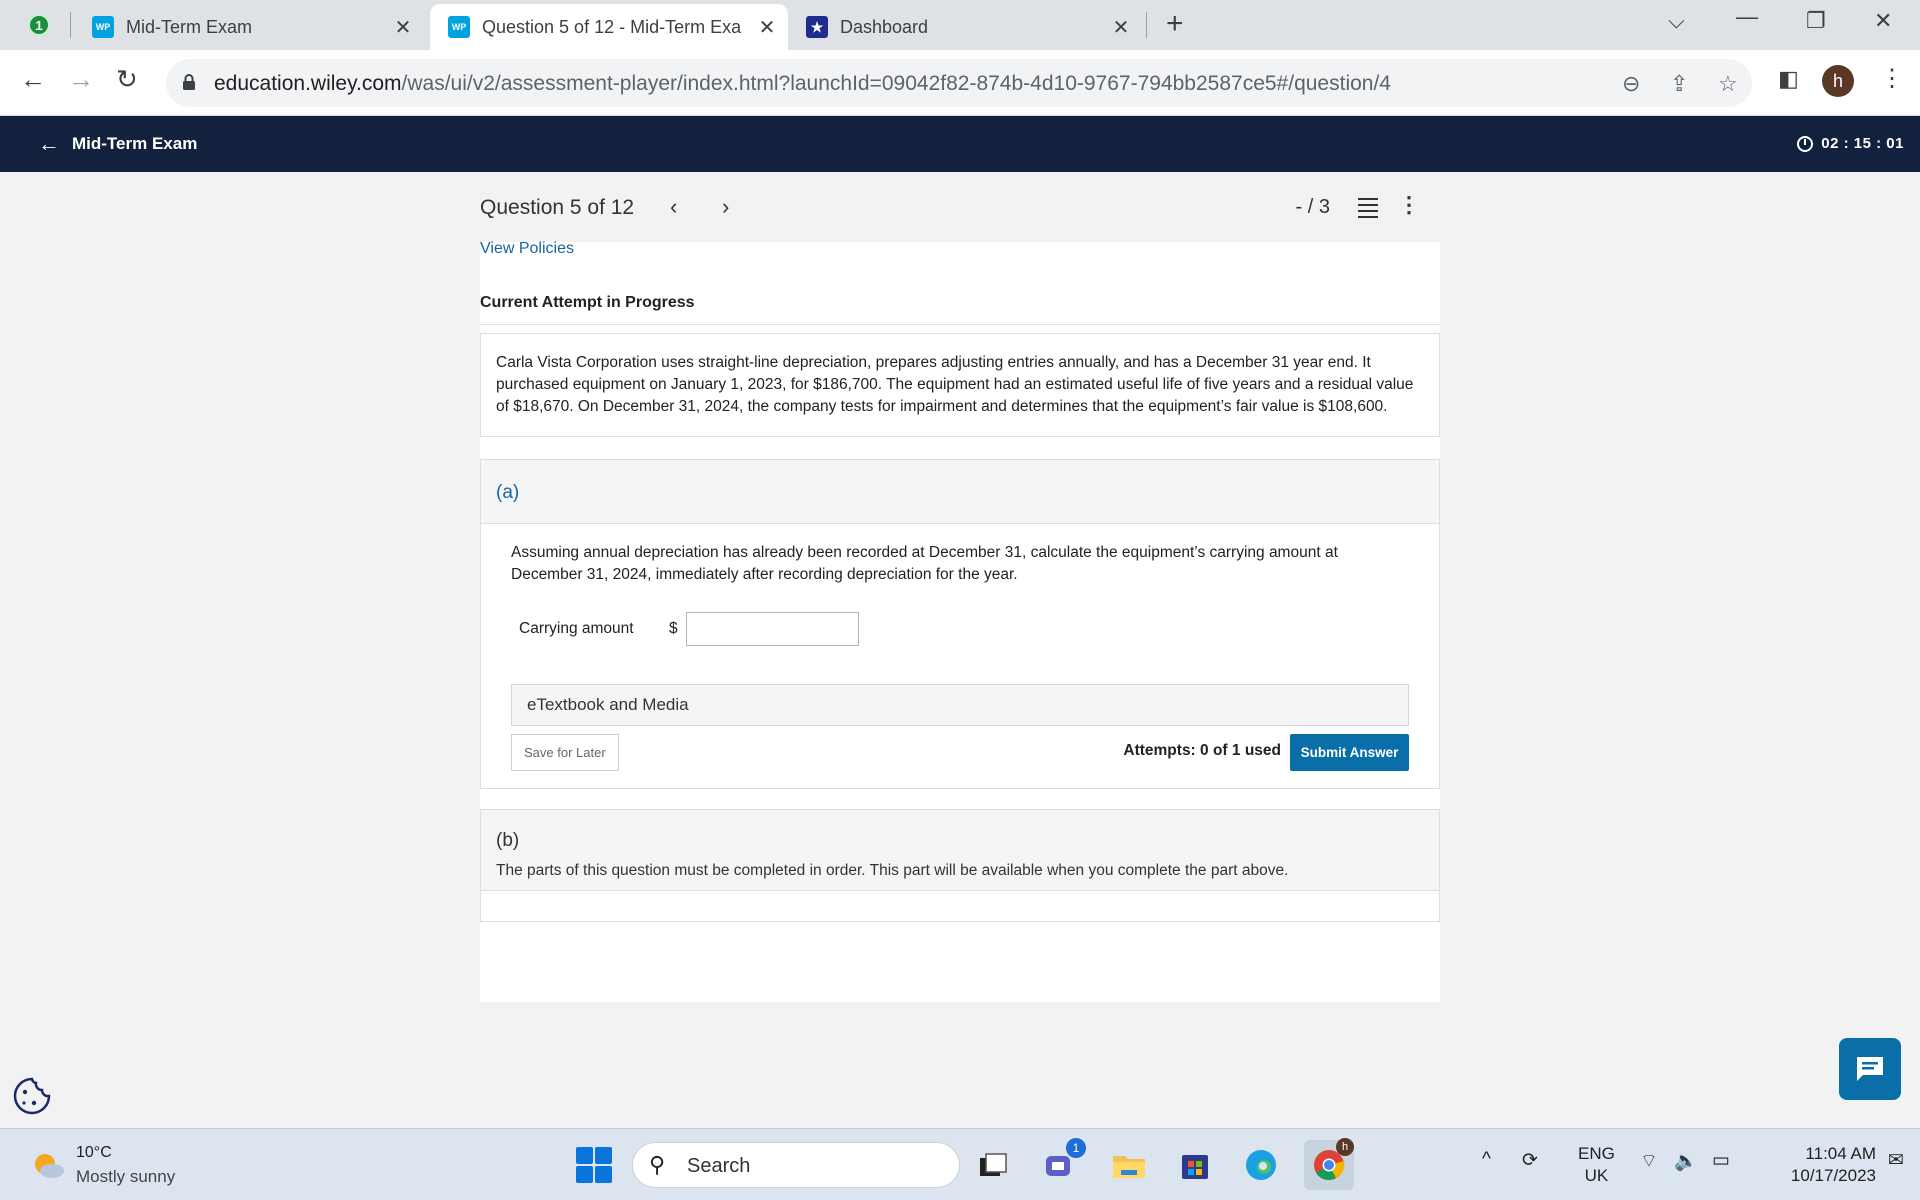  Describe the element at coordinates (1596, 1175) in the screenshot. I see `region-code: UK` at that location.